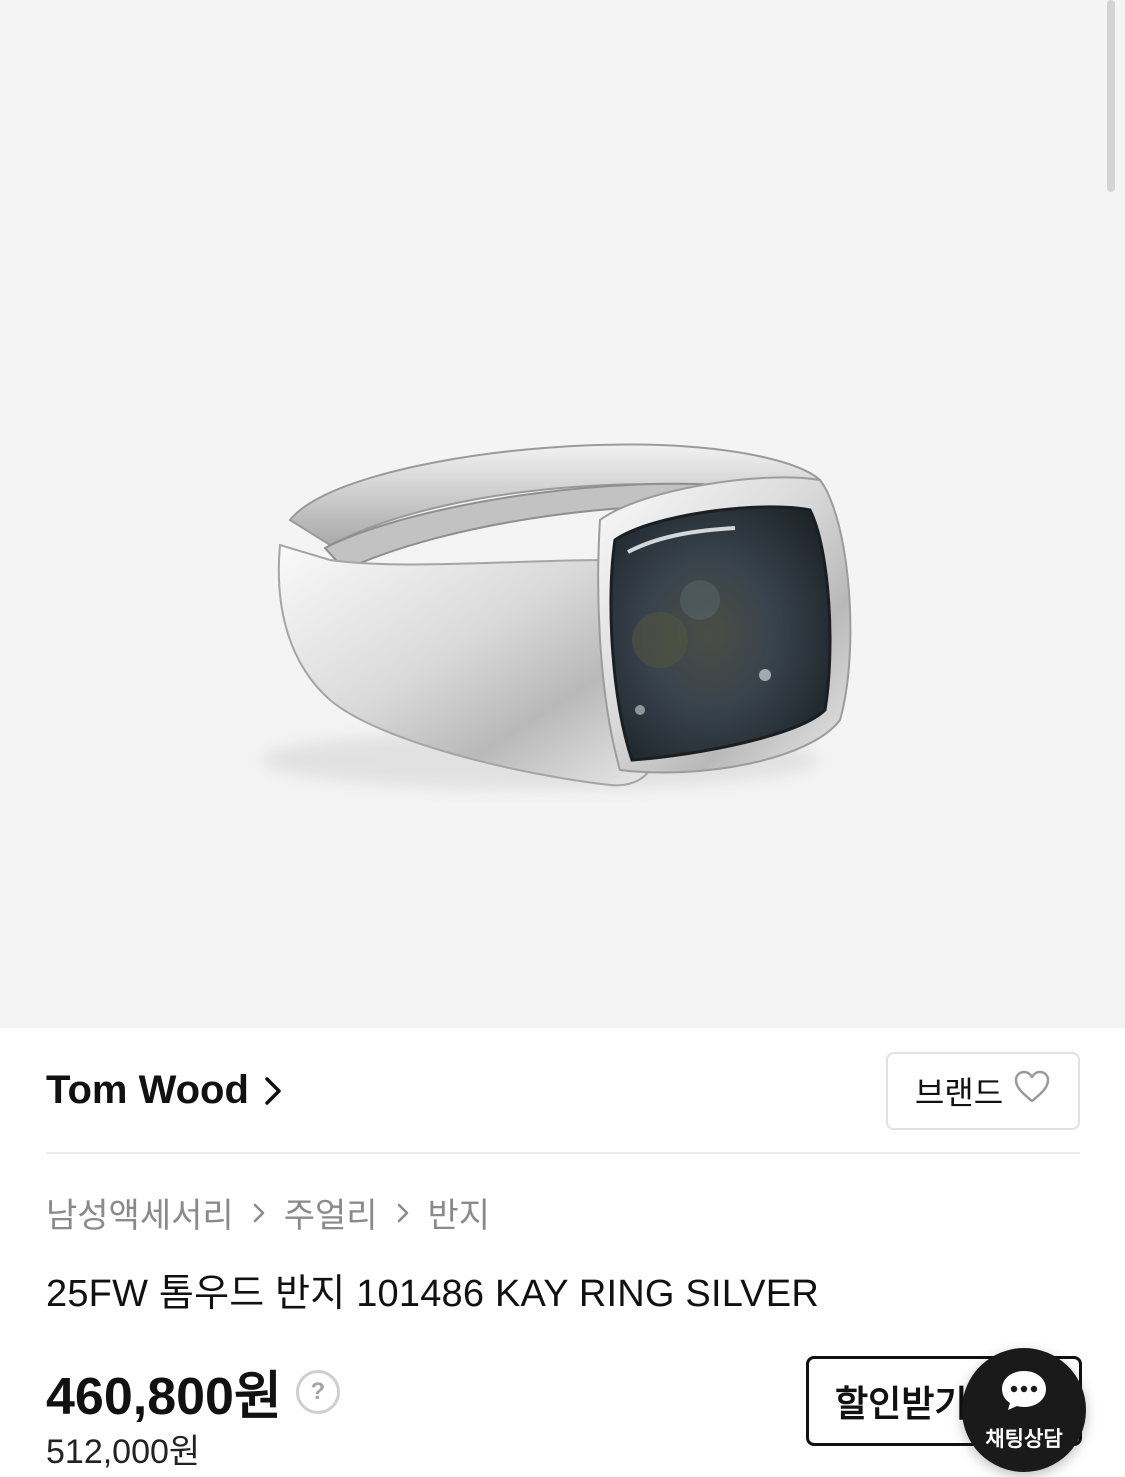 The image size is (1125, 1477). I want to click on question-circle-icon: ?, so click(317, 1391).